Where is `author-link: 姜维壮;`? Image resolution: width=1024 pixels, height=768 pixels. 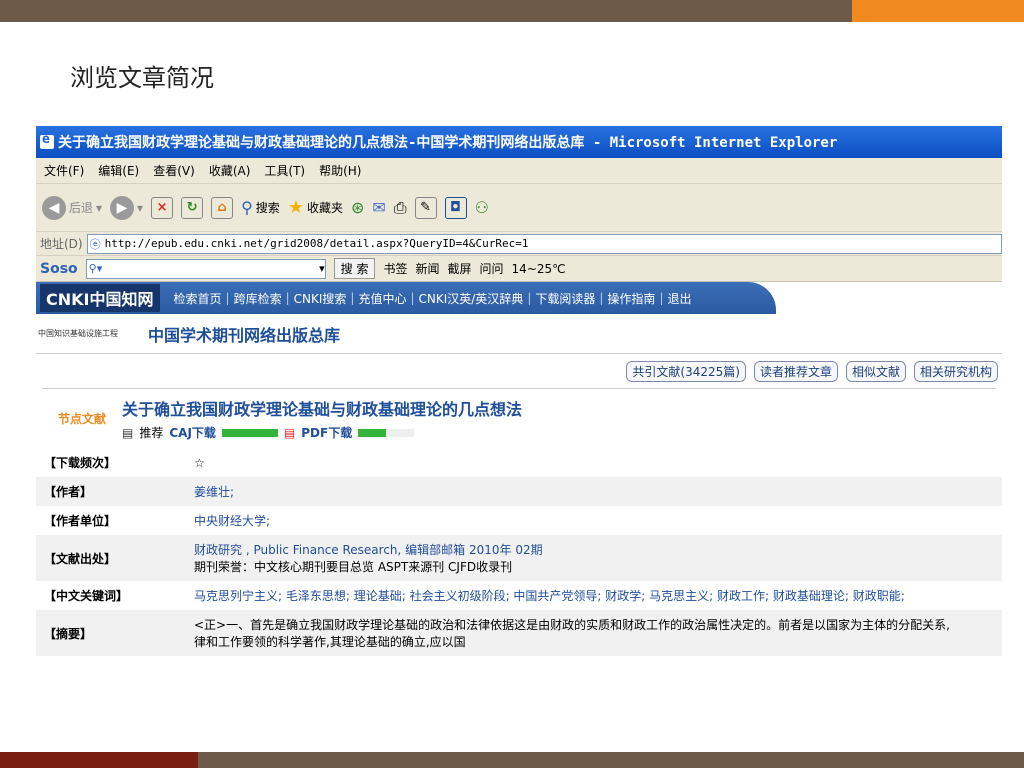
author-link: 姜维壮; is located at coordinates (594, 491).